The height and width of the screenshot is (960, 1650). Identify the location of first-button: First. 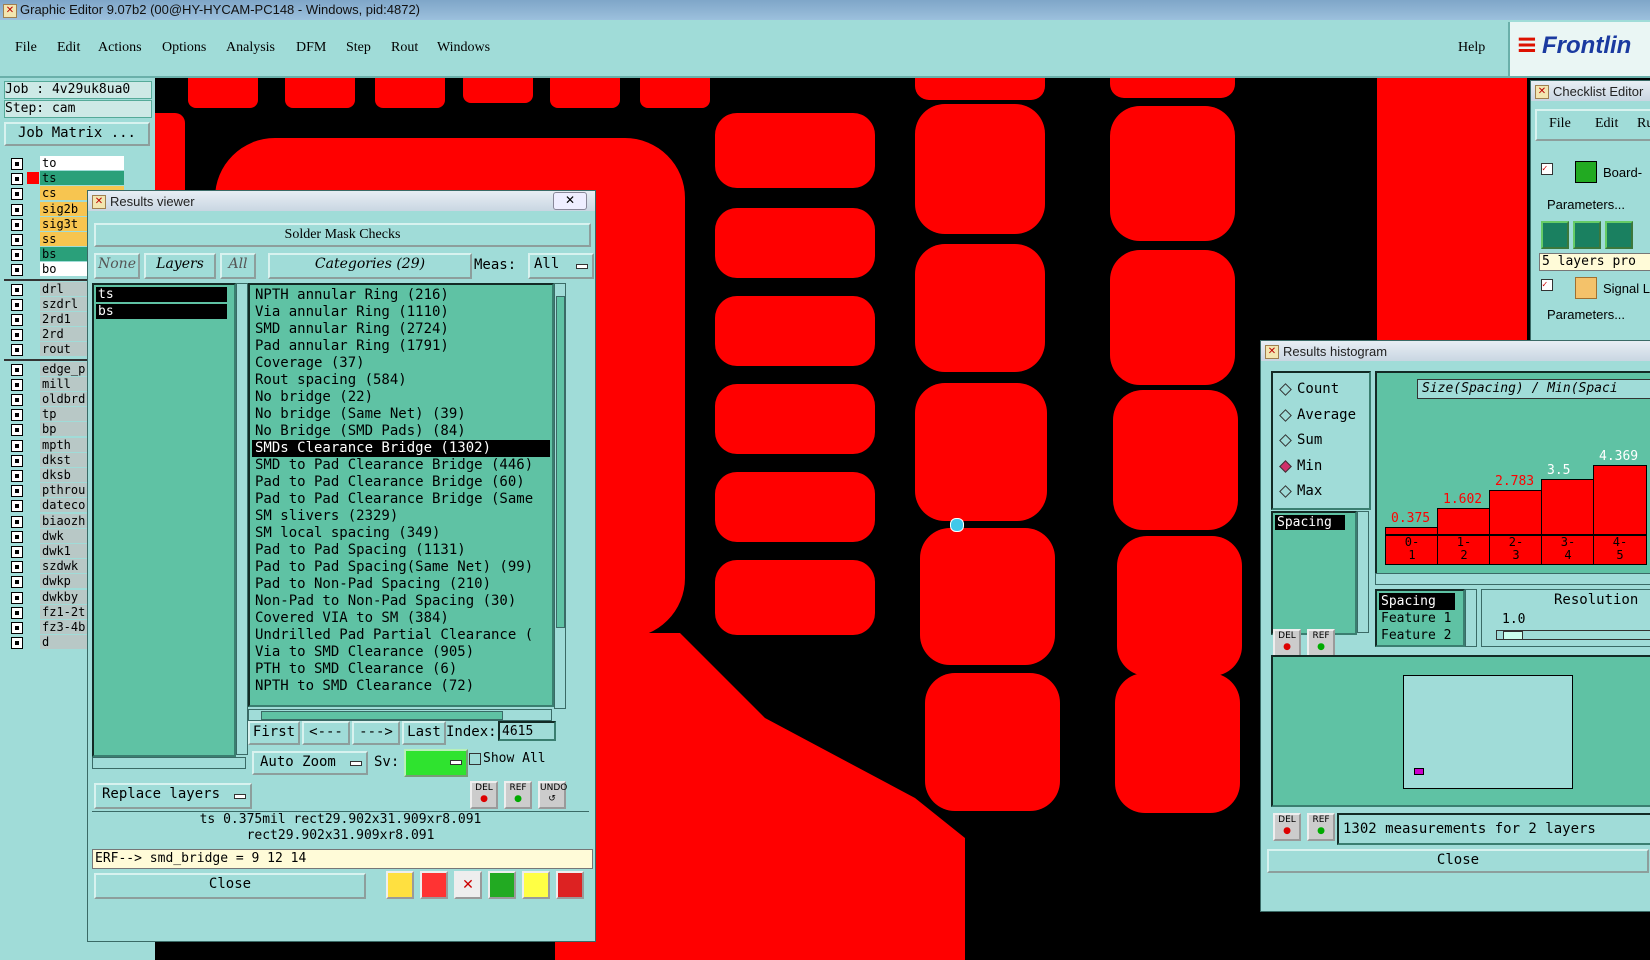
(274, 733).